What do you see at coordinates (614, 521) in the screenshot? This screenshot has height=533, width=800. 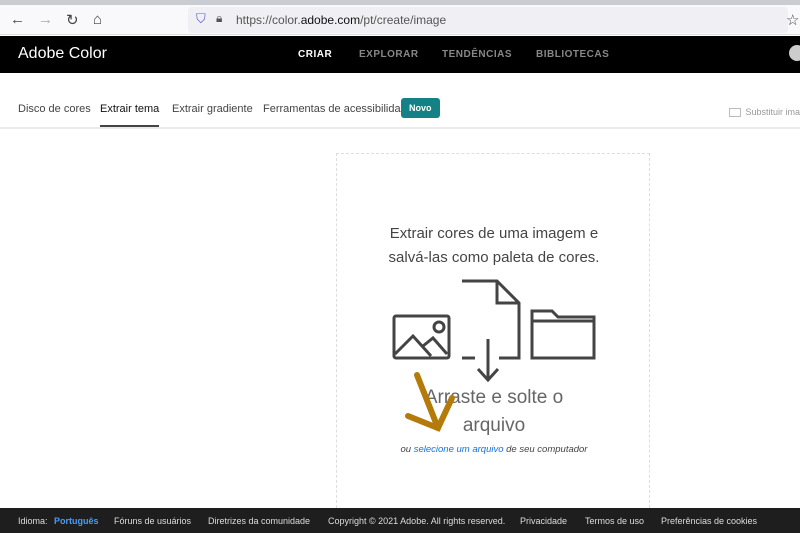 I see `terms-link: Termos de uso` at bounding box center [614, 521].